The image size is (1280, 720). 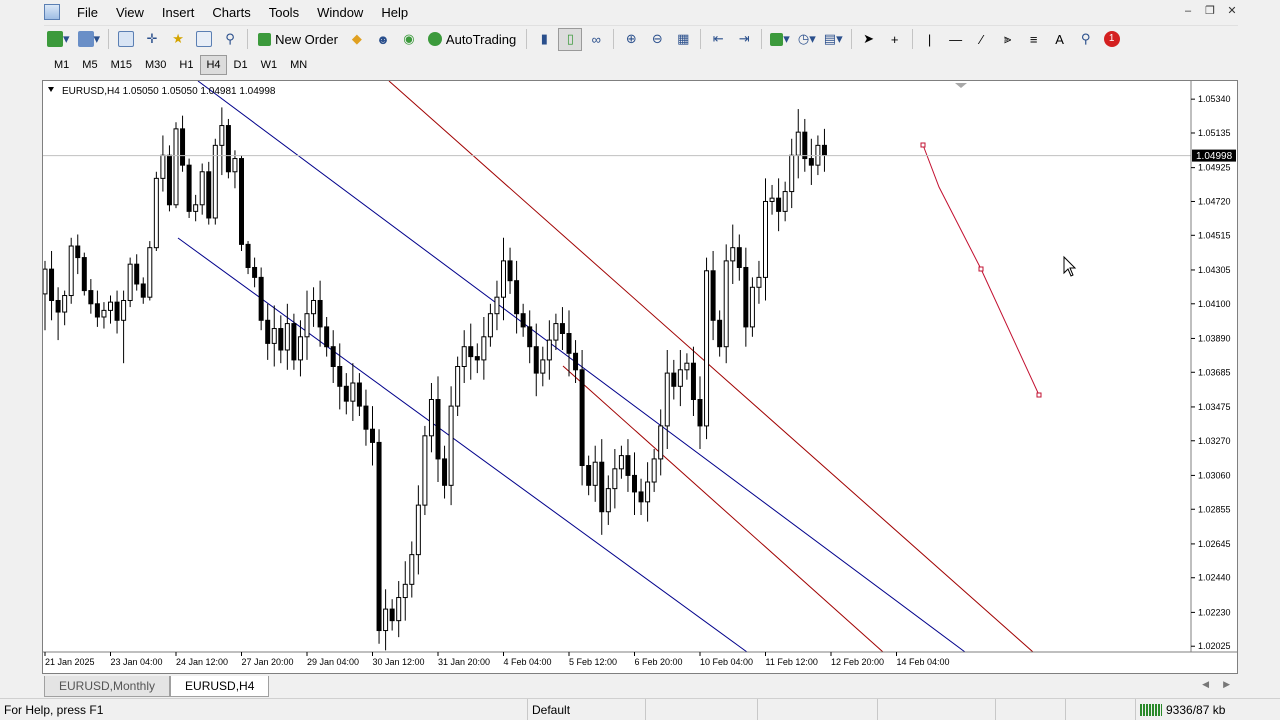 What do you see at coordinates (528, 662) in the screenshot?
I see `time-tick-label: 4 Feb 04:00` at bounding box center [528, 662].